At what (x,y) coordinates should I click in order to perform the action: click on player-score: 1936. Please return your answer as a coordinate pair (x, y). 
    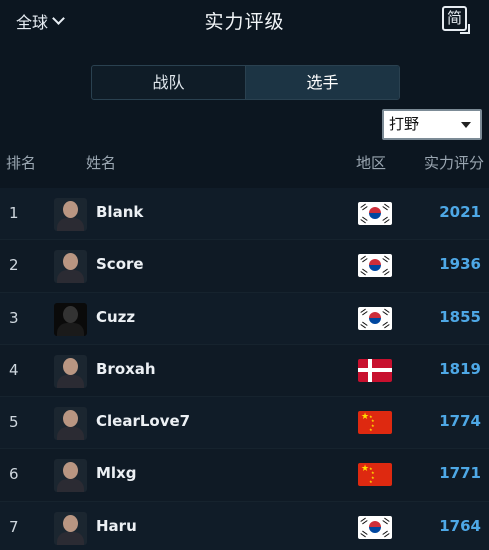
    Looking at the image, I should click on (460, 264).